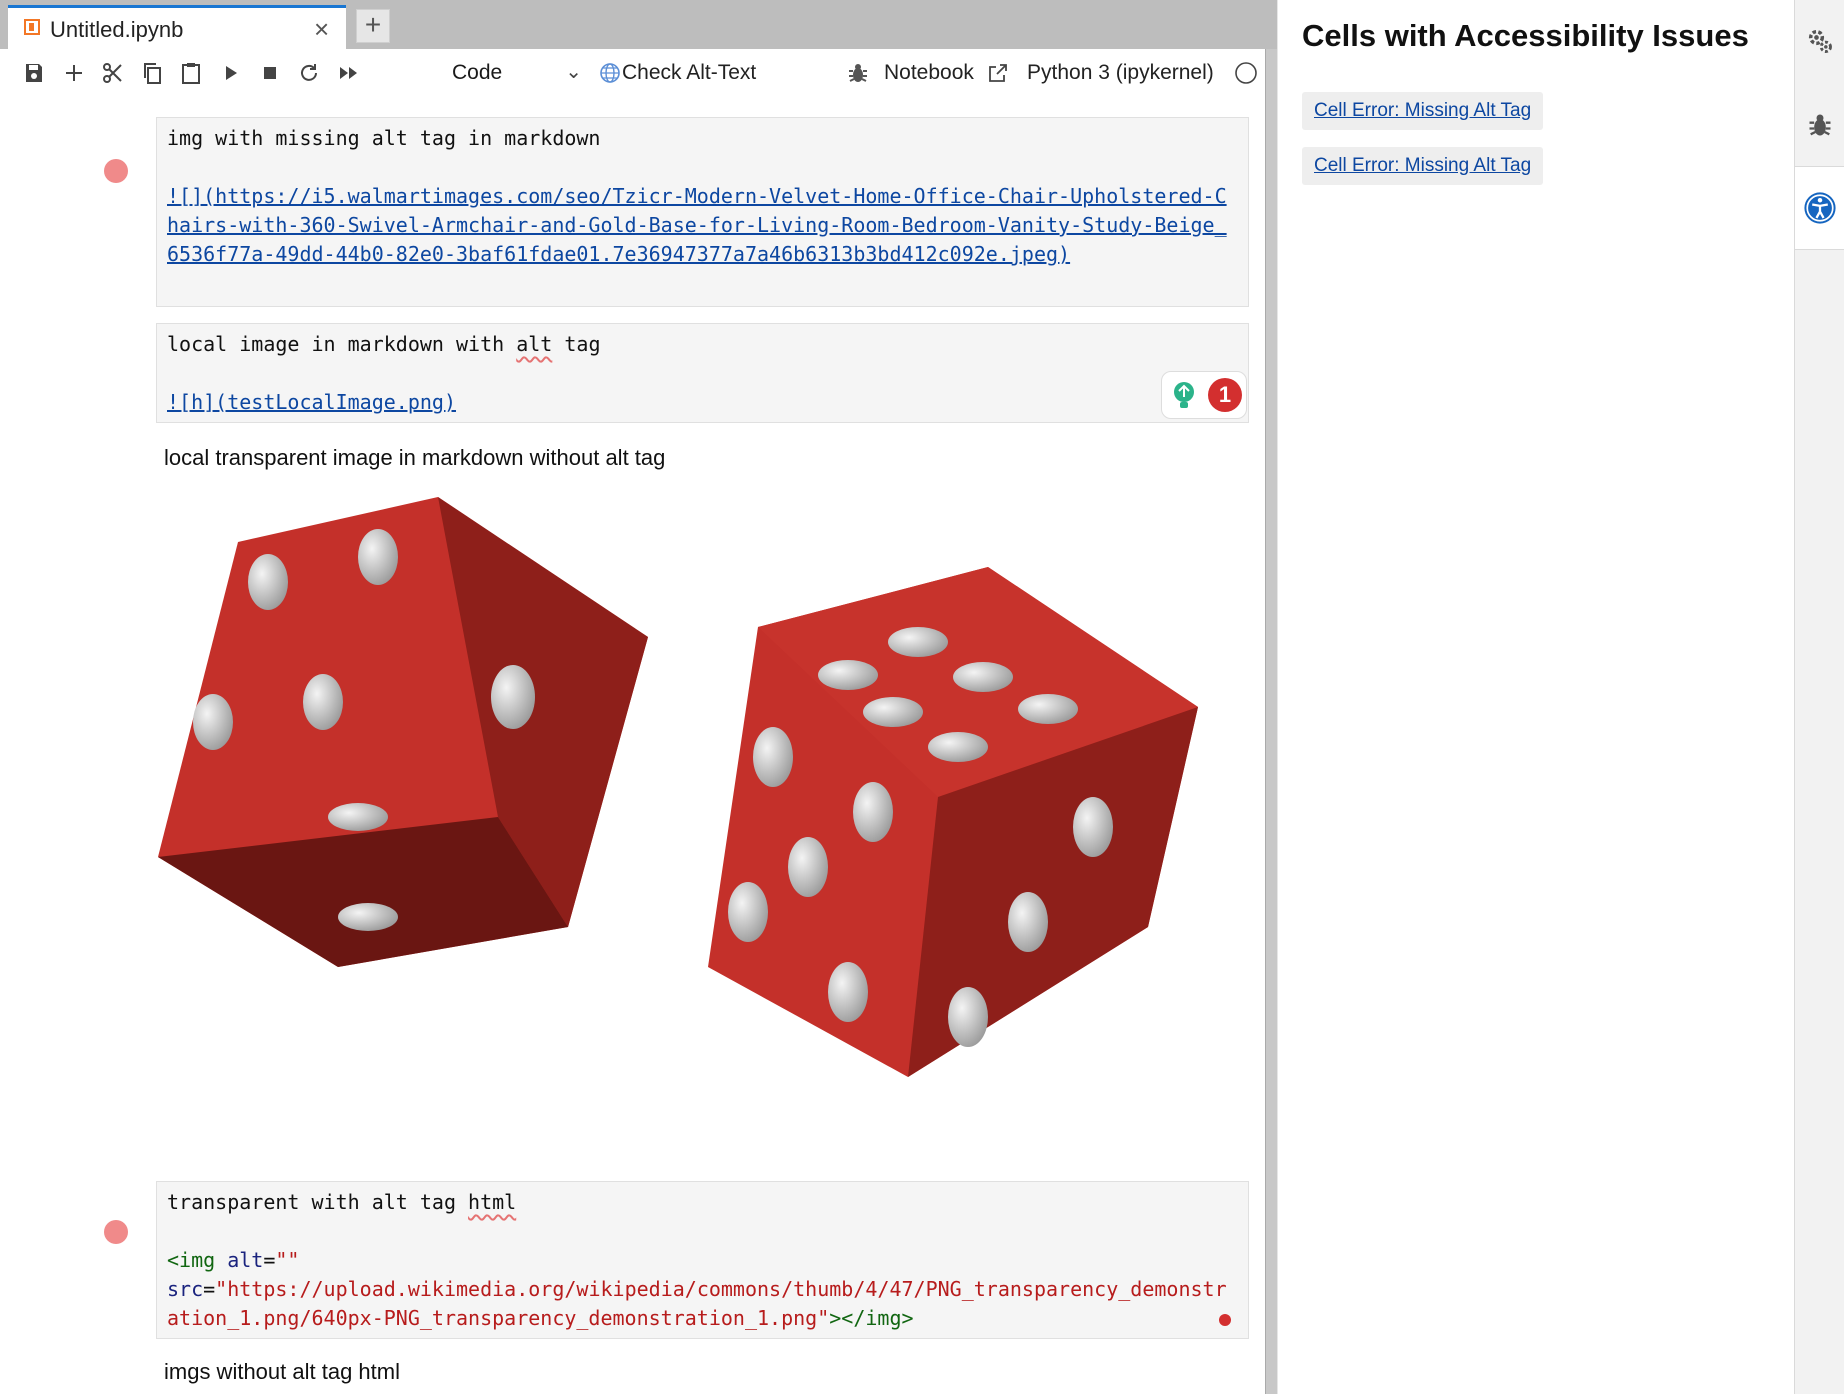 Image resolution: width=1844 pixels, height=1394 pixels. I want to click on left-die, so click(403, 732).